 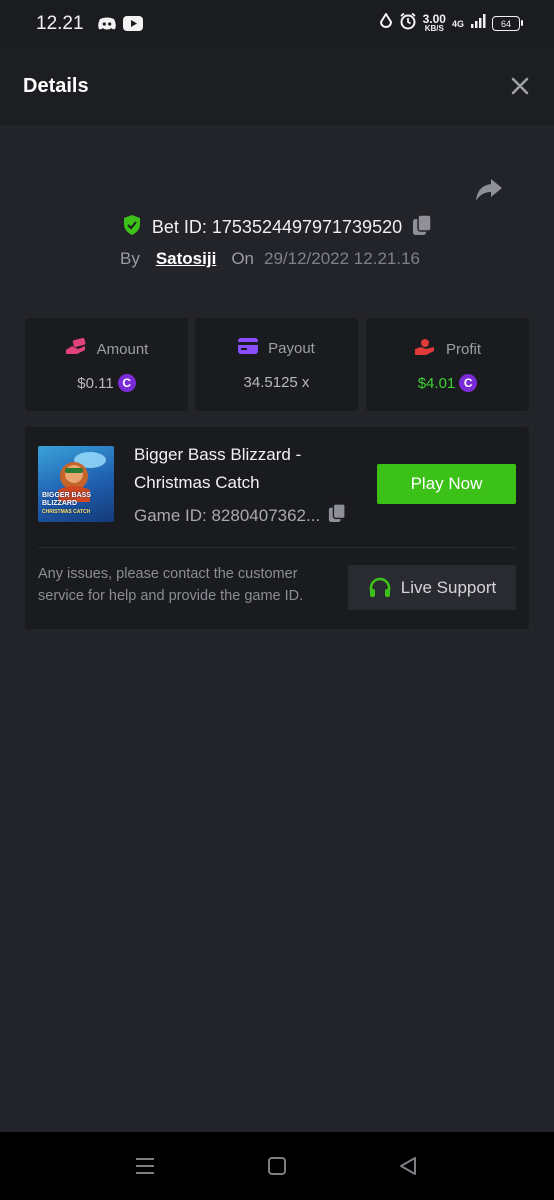 I want to click on share-icon, so click(x=489, y=190).